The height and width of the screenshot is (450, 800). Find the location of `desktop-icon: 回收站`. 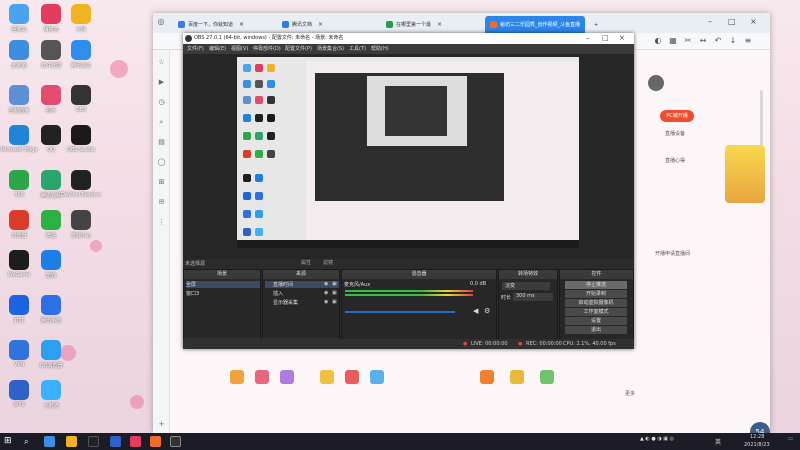

desktop-icon: 回收站 is located at coordinates (19, 22).